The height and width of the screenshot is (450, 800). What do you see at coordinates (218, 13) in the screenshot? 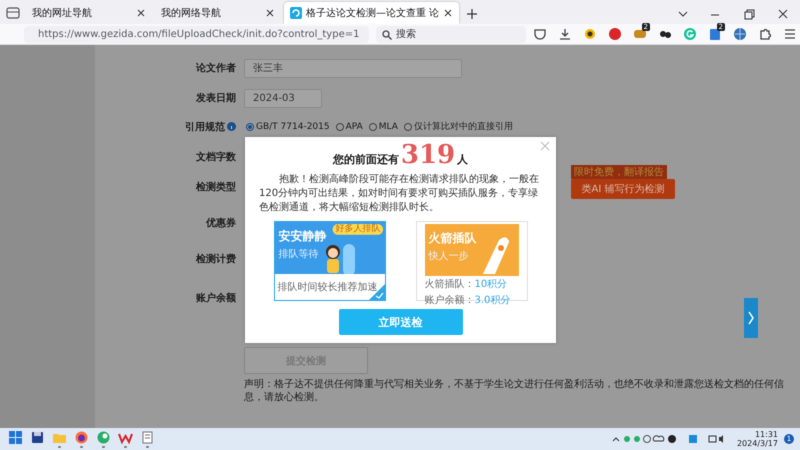
I see `browser-tab: 我的网络导航` at bounding box center [218, 13].